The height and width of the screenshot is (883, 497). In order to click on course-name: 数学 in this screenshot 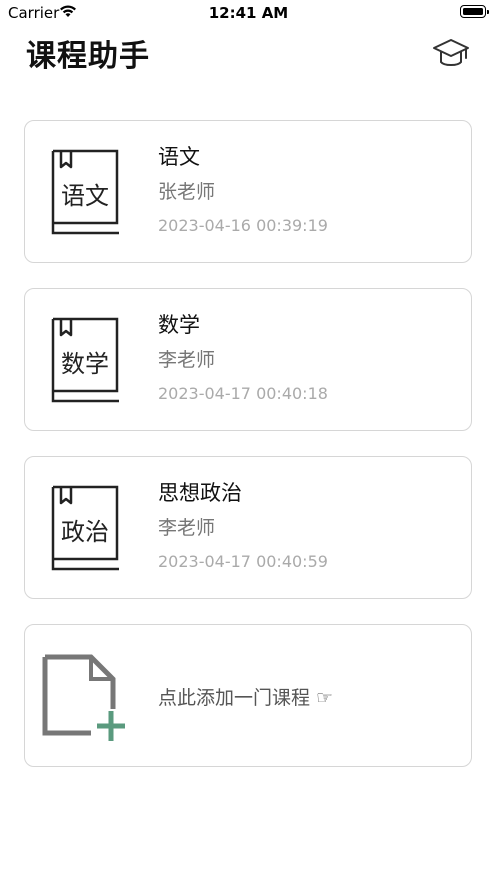, I will do `click(179, 325)`.